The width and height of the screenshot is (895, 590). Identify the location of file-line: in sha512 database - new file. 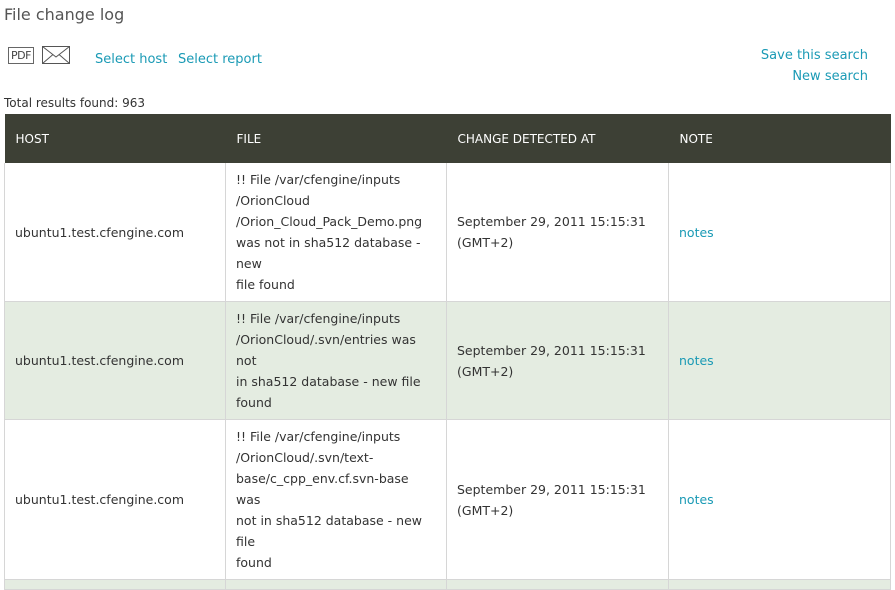
(328, 381).